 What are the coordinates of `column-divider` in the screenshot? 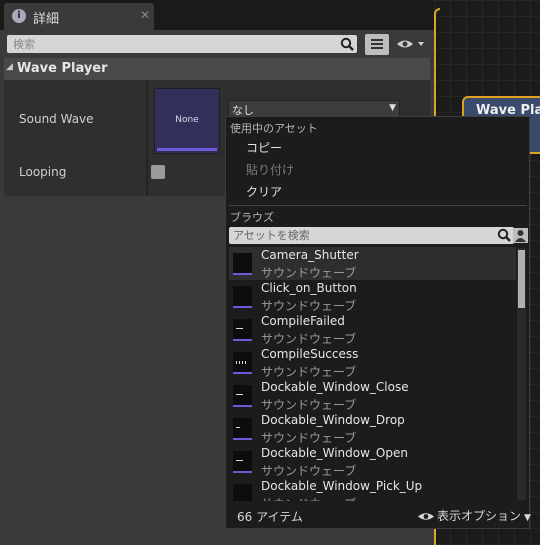 It's located at (147, 138).